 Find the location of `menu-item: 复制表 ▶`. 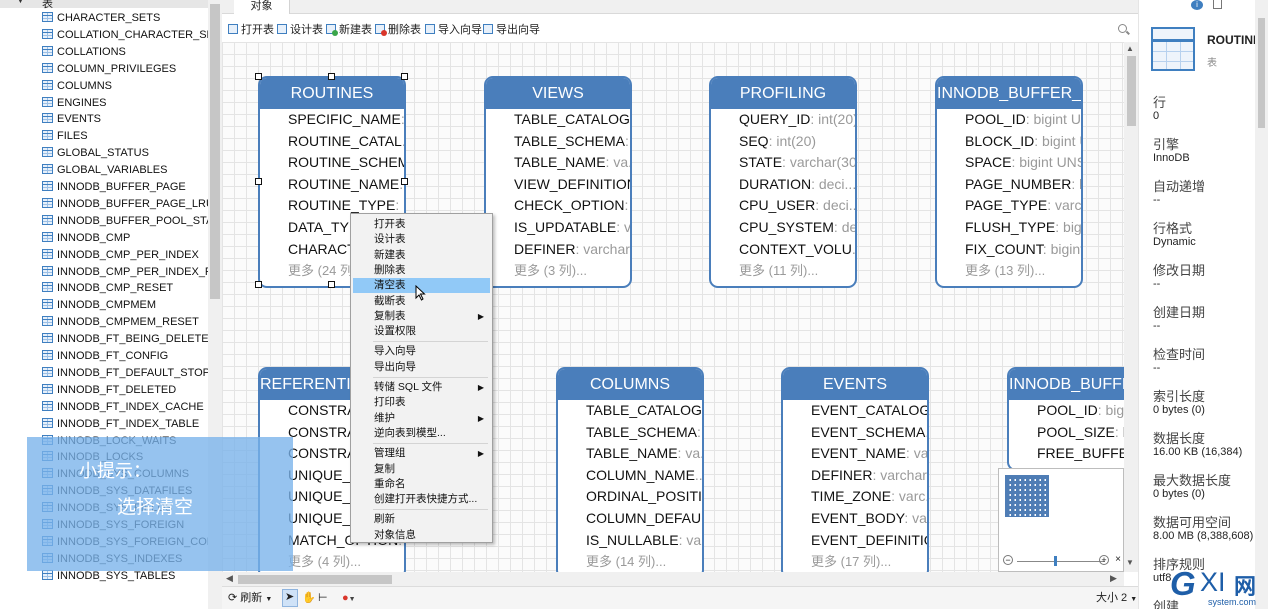

menu-item: 复制表 ▶ is located at coordinates (421, 316).